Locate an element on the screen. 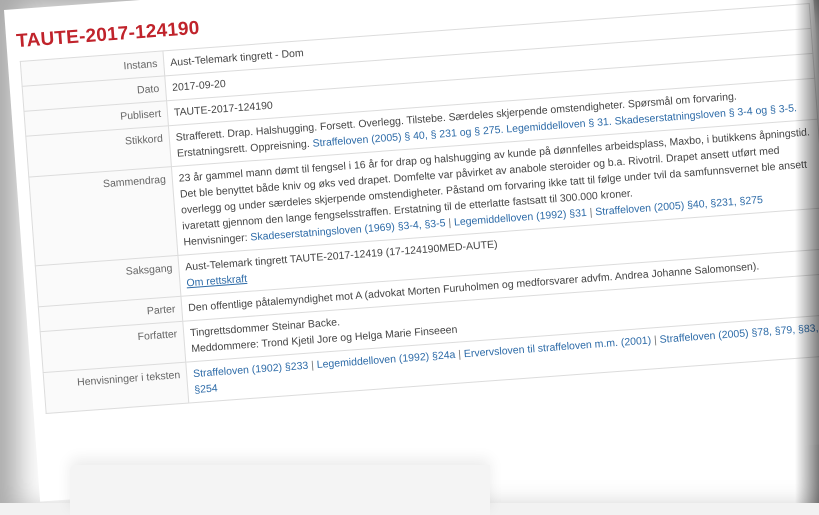  overlapping-card is located at coordinates (280, 490).